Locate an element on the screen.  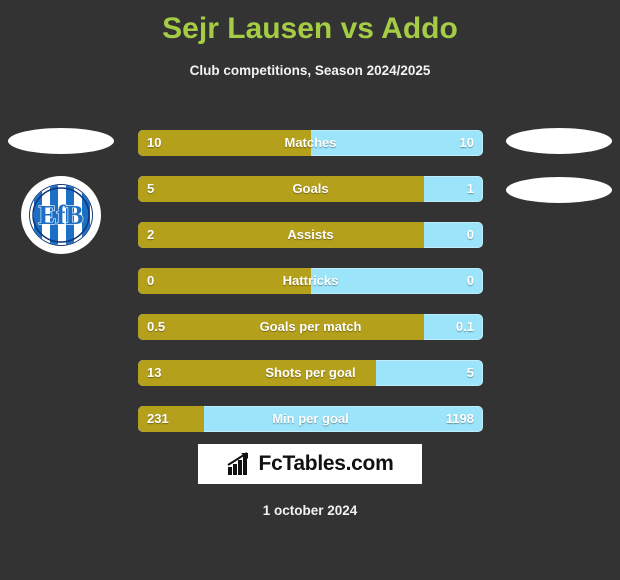
stat-label: Hattricks is located at coordinates (310, 280).